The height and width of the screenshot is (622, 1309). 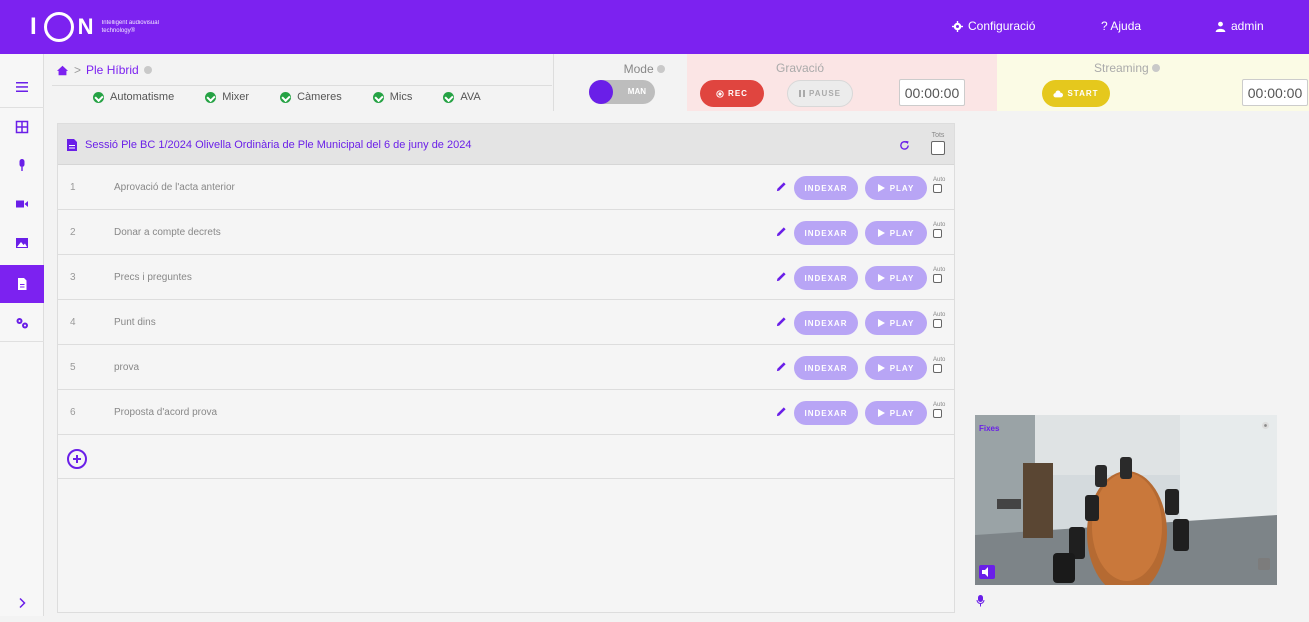 I want to click on agenda-item: 4 Punt dins INDEXAR PLAY Auto, so click(x=506, y=322).